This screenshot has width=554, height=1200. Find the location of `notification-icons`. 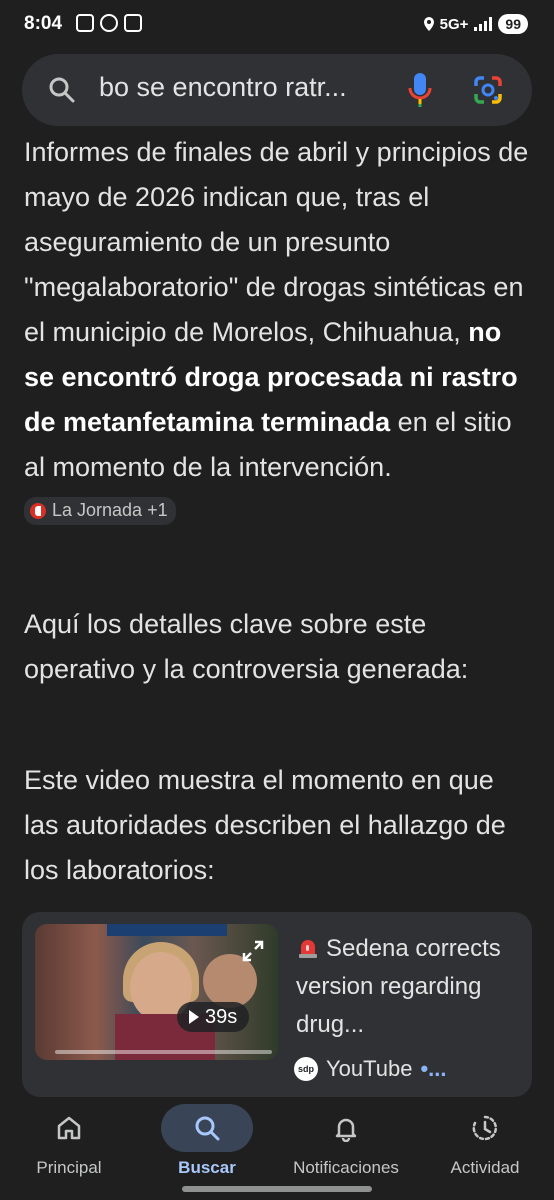

notification-icons is located at coordinates (109, 23).